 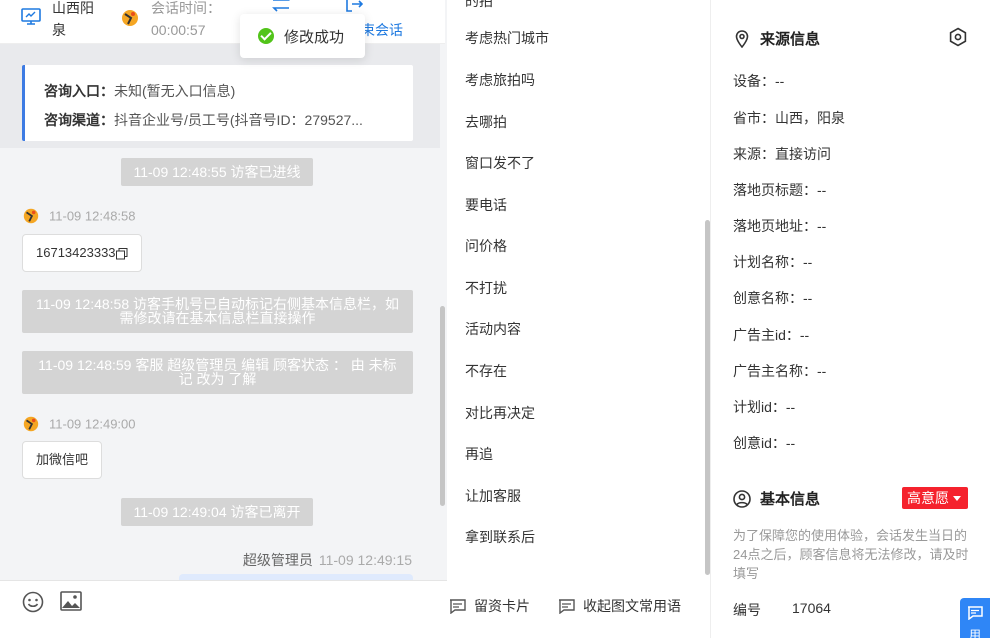 I want to click on chat-scrollbar, so click(x=442, y=406).